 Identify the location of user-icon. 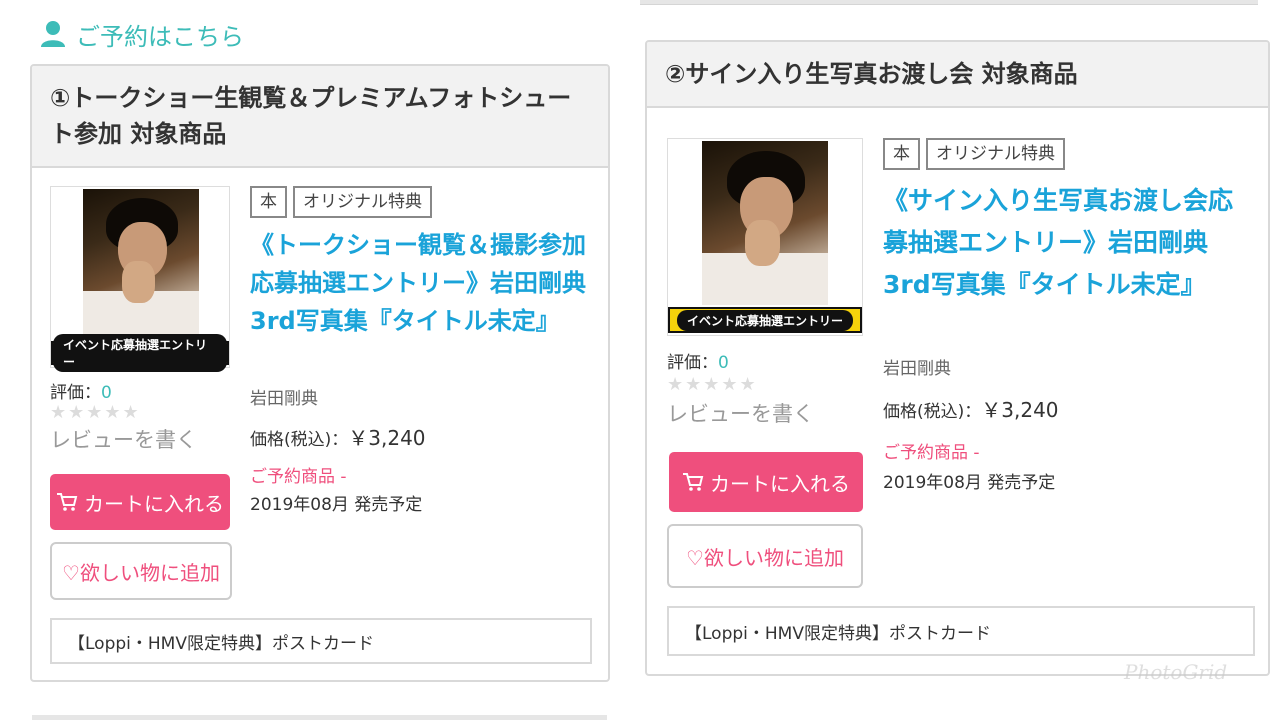
(53, 34).